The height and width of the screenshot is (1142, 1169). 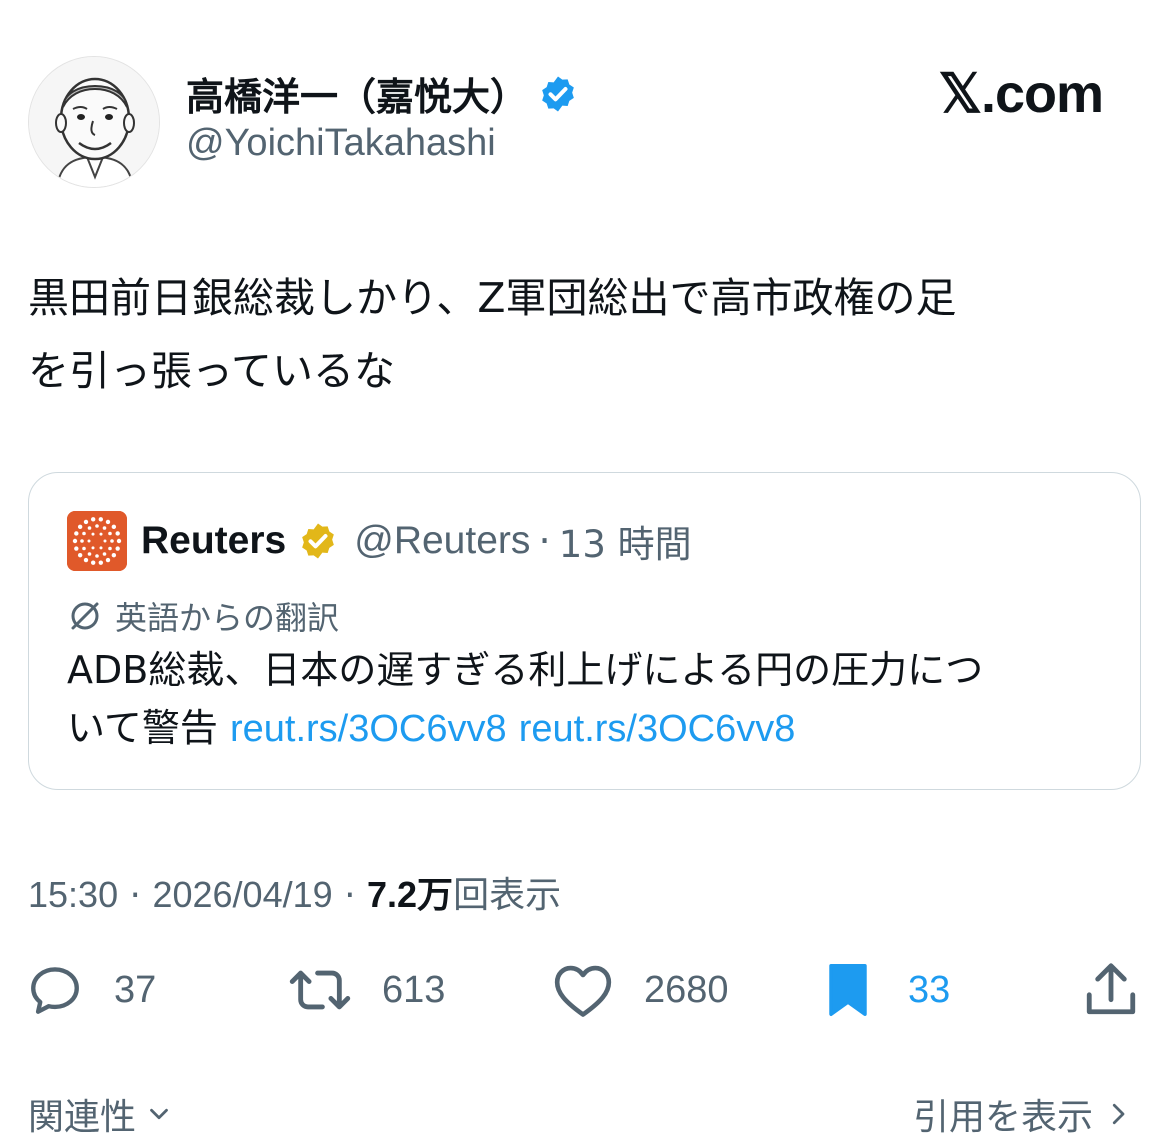 I want to click on bookmark-button: 33, so click(x=886, y=990).